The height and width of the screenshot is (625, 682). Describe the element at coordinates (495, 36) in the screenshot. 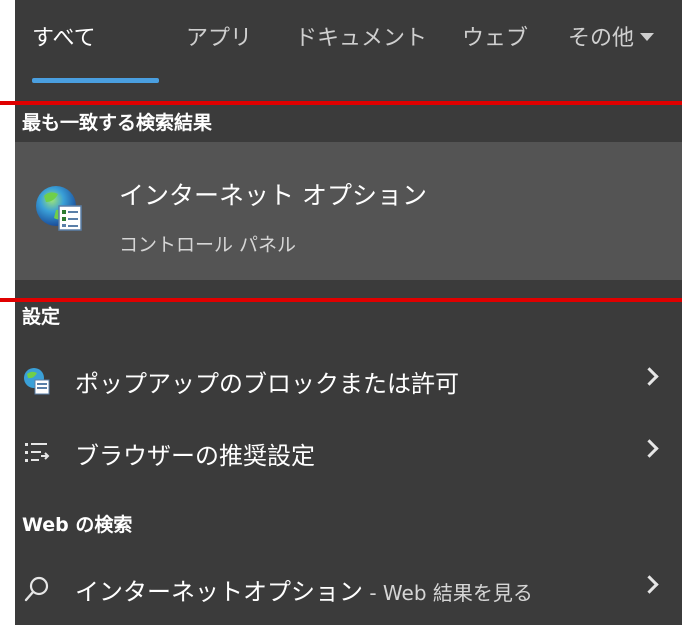

I see `tab-web: ウェブ` at that location.